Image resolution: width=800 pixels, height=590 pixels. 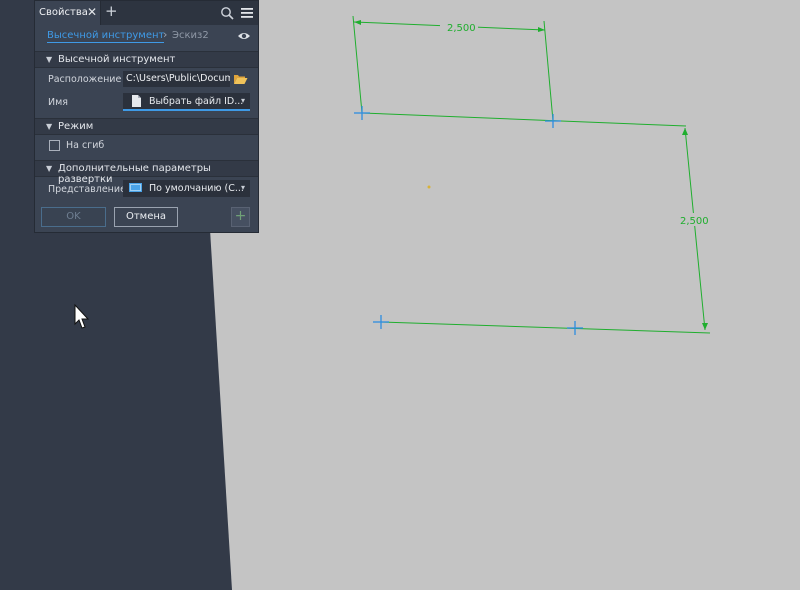 What do you see at coordinates (76, 126) in the screenshot?
I see `section-title: Режим` at bounding box center [76, 126].